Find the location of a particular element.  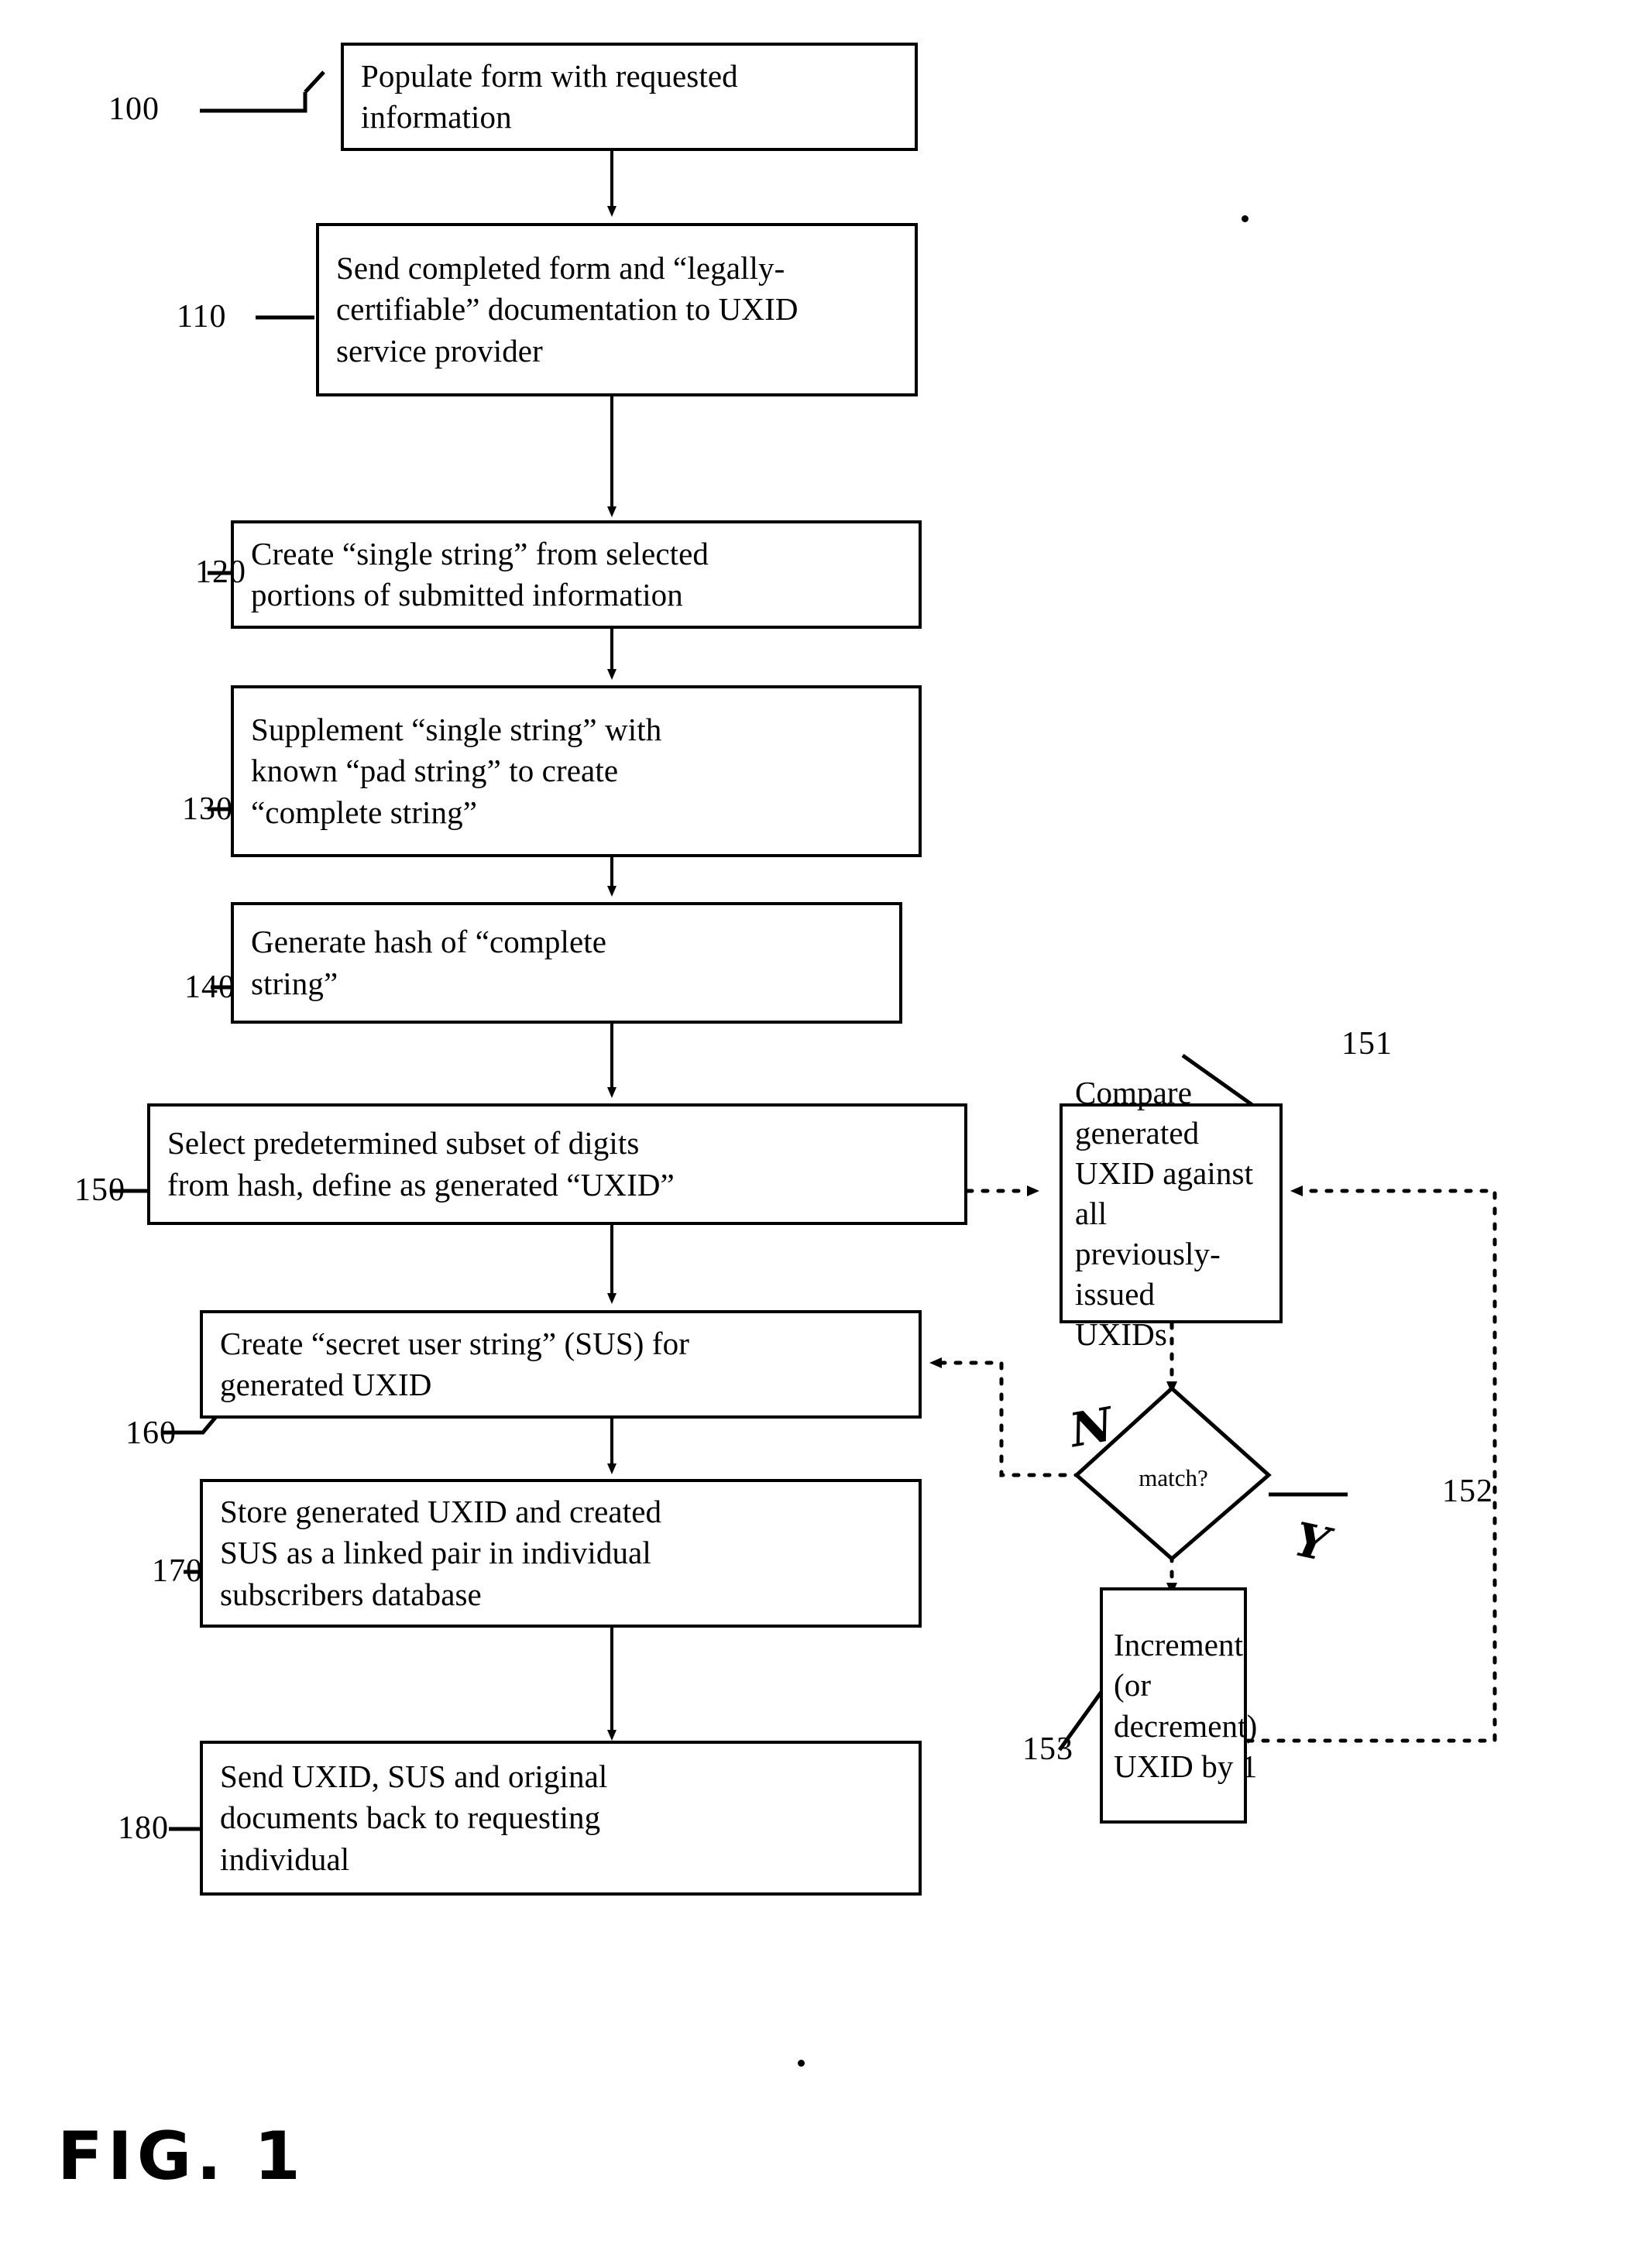

ref-153: 153 is located at coordinates (1047, 1749).